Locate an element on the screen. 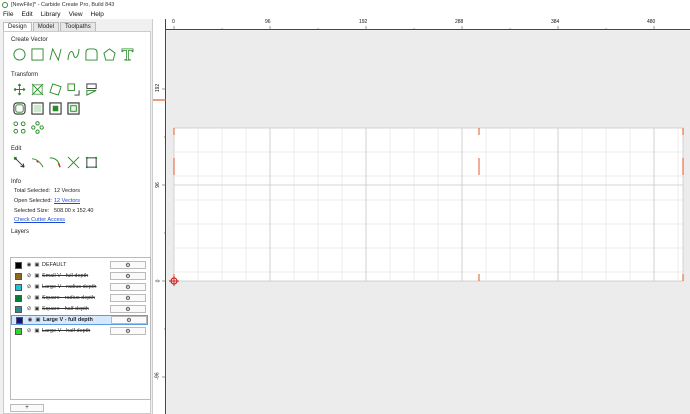 The image size is (690, 414). ruler-top-label: 192 is located at coordinates (363, 22).